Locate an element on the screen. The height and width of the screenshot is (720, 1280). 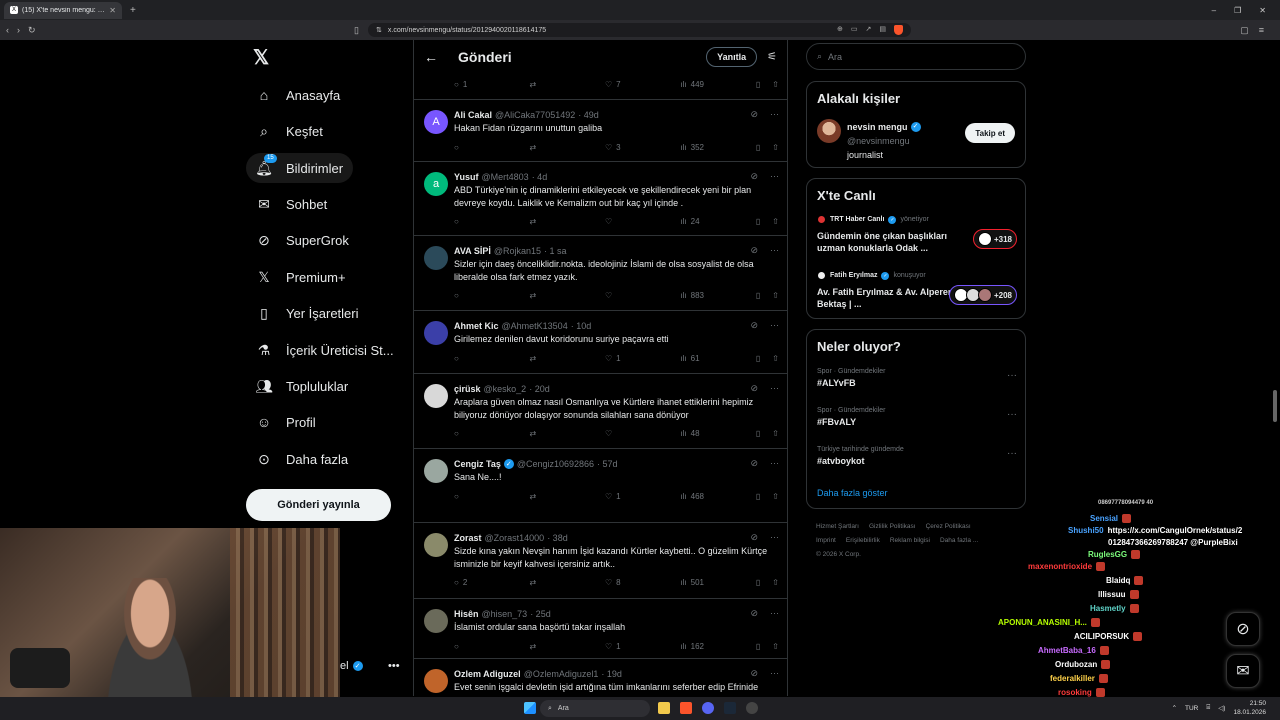
author-name: Ahmet Kic is located at coordinates (476, 326).